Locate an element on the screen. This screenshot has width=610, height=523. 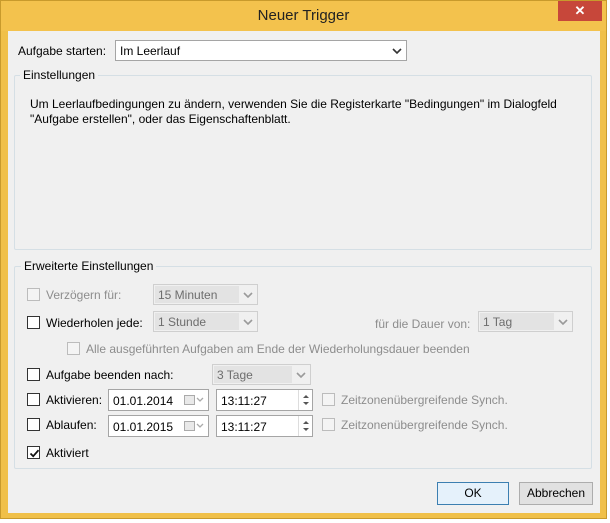
expire-time-spinner is located at coordinates (305, 426).